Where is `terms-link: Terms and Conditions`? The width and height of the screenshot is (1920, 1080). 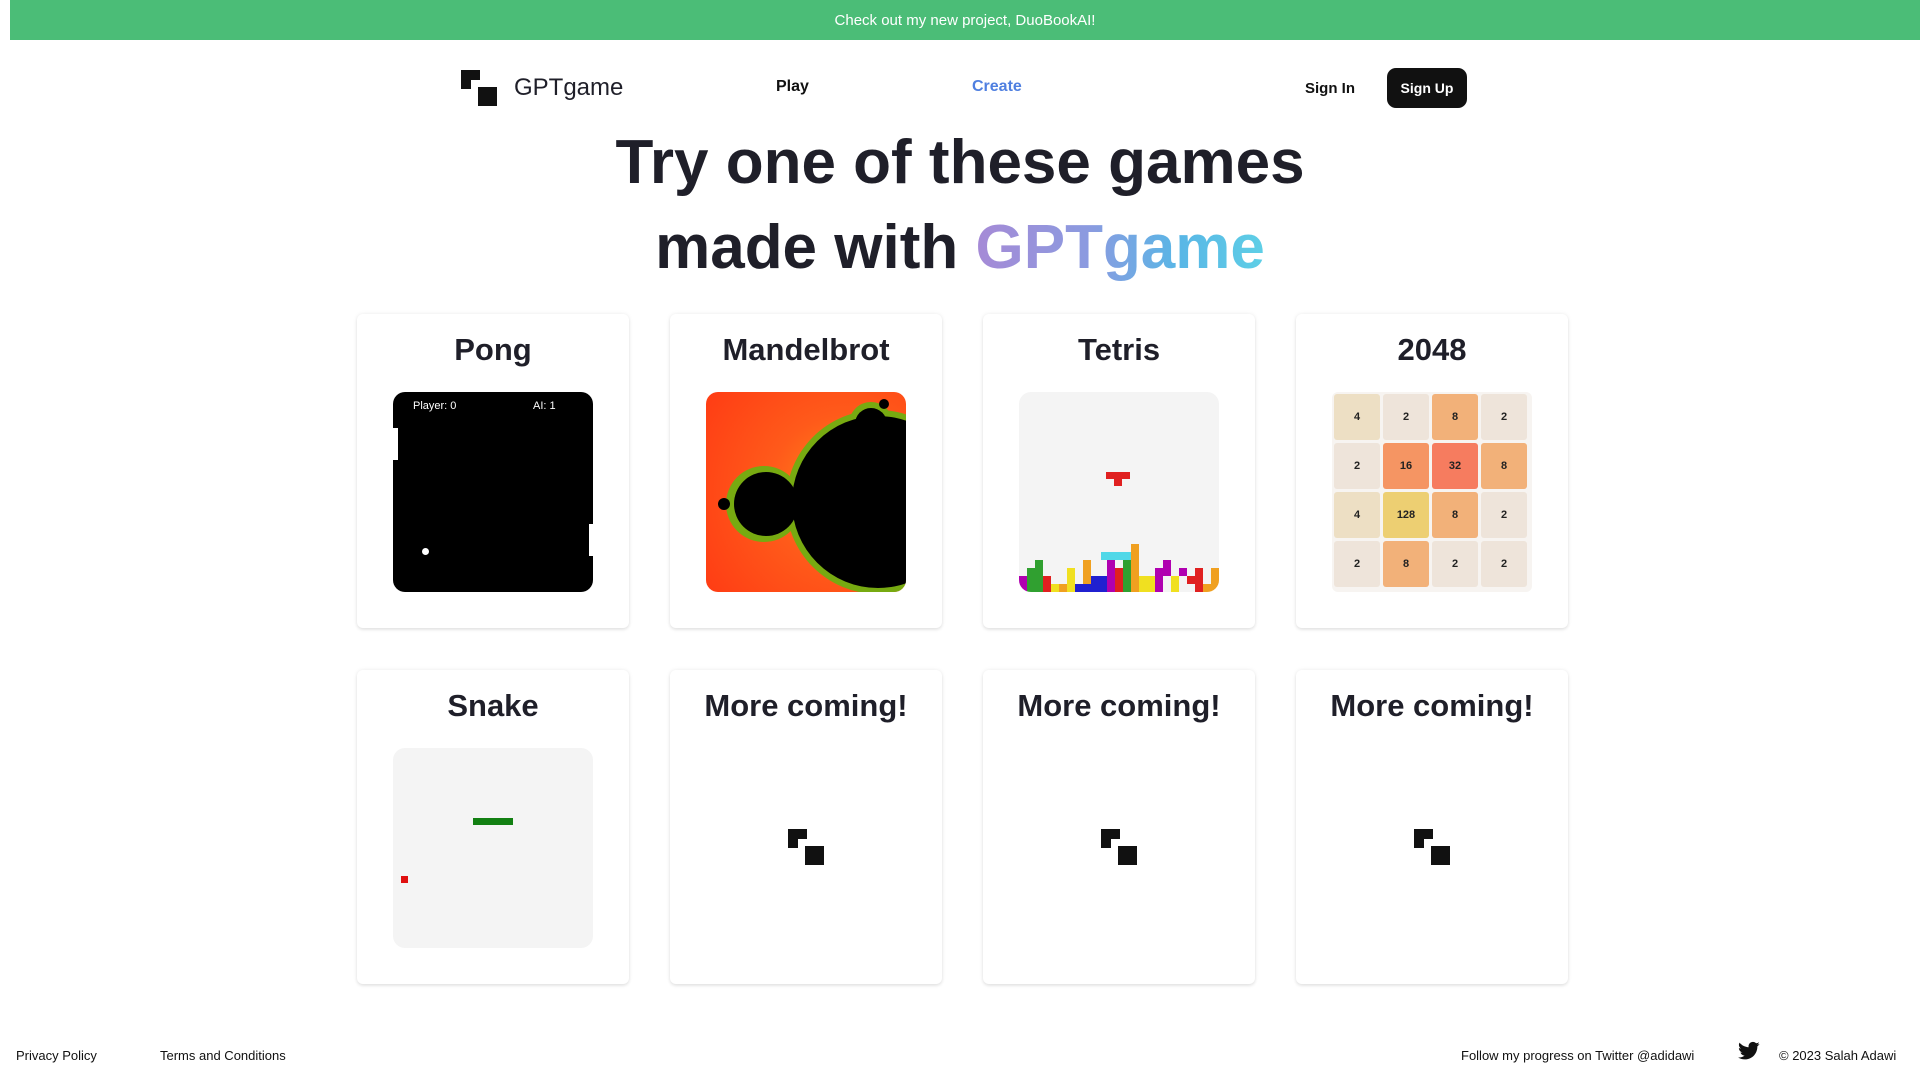 terms-link: Terms and Conditions is located at coordinates (223, 1055).